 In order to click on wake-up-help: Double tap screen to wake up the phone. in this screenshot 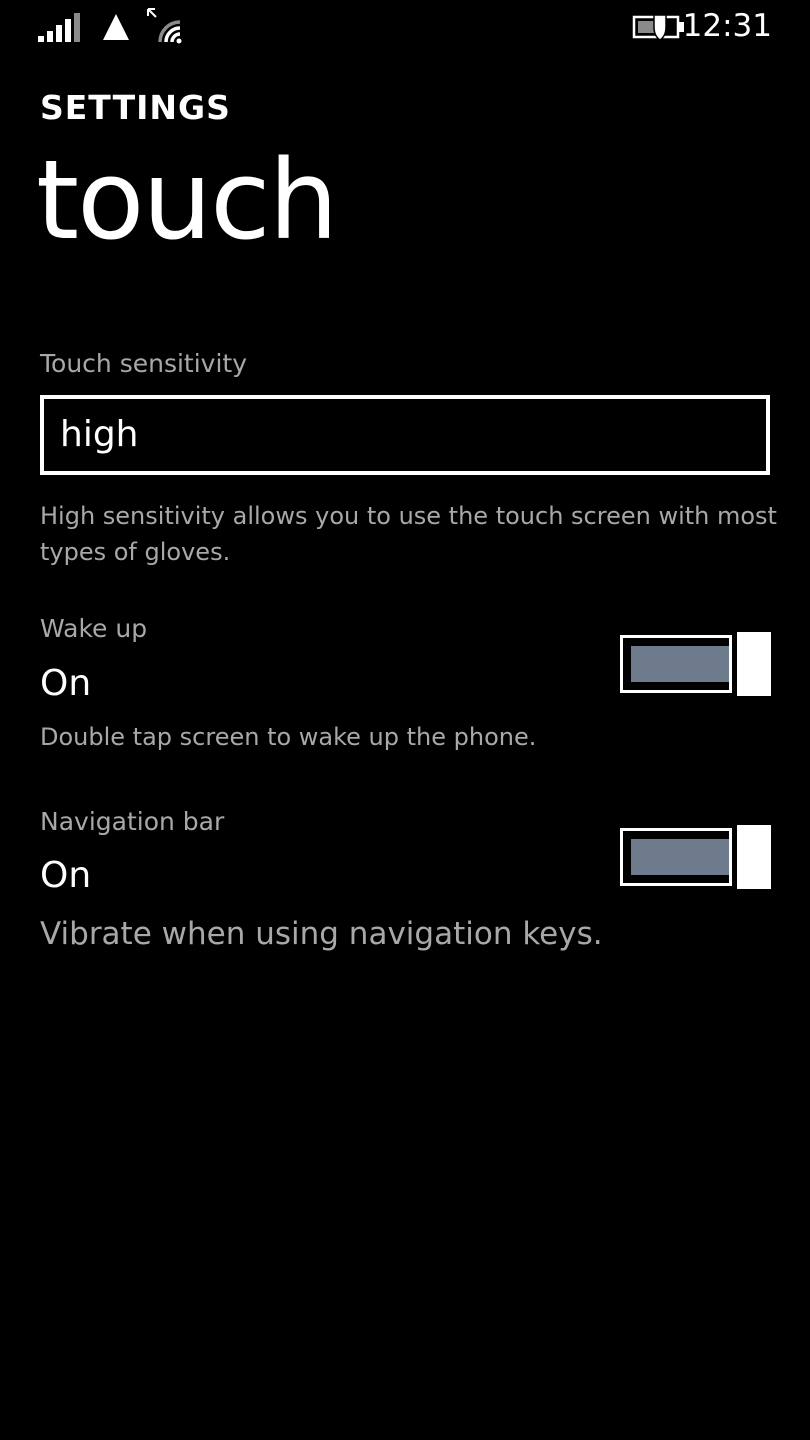, I will do `click(288, 737)`.